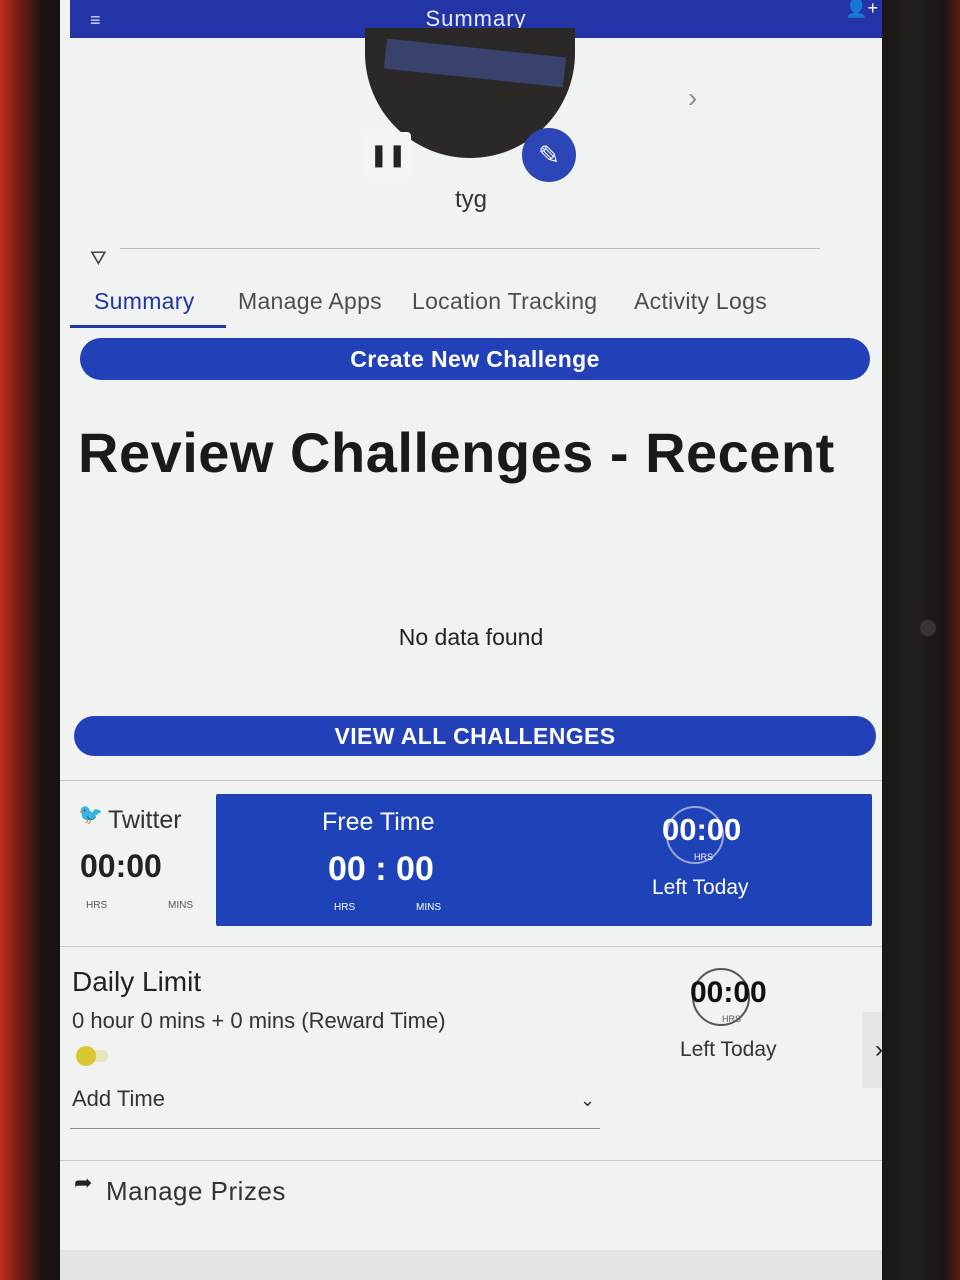 This screenshot has width=960, height=1280. I want to click on tab-summary: Summary, so click(144, 301).